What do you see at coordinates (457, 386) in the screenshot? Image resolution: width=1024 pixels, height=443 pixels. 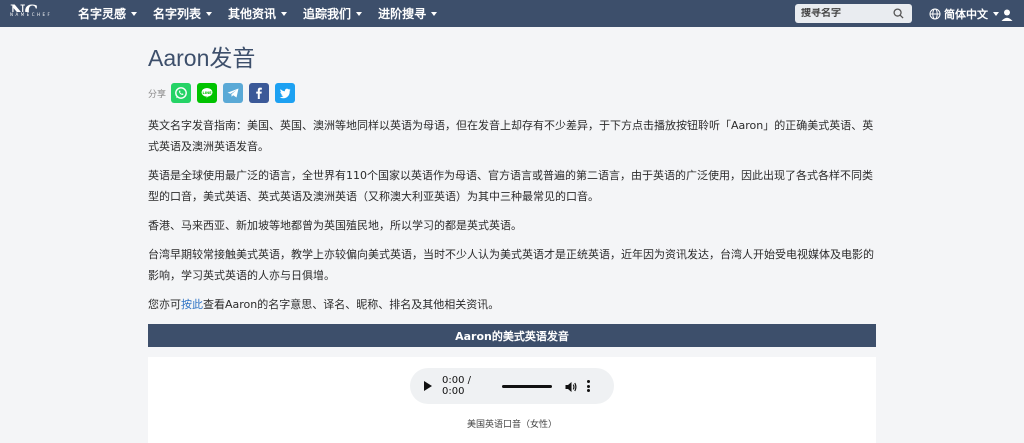 I see `audio-time: 0:00 / 0:00` at bounding box center [457, 386].